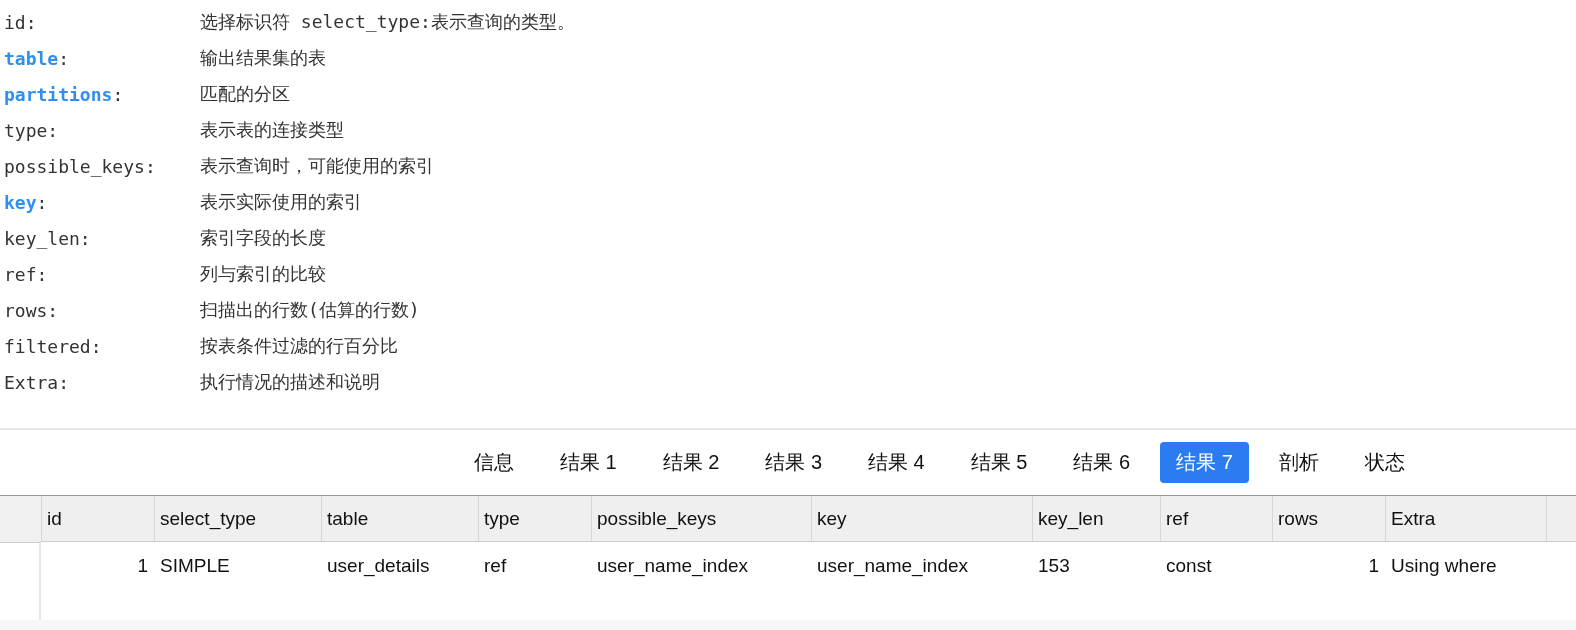 Image resolution: width=1576 pixels, height=630 pixels. I want to click on field-description: 扫描出的行数(估算的行数), so click(310, 310).